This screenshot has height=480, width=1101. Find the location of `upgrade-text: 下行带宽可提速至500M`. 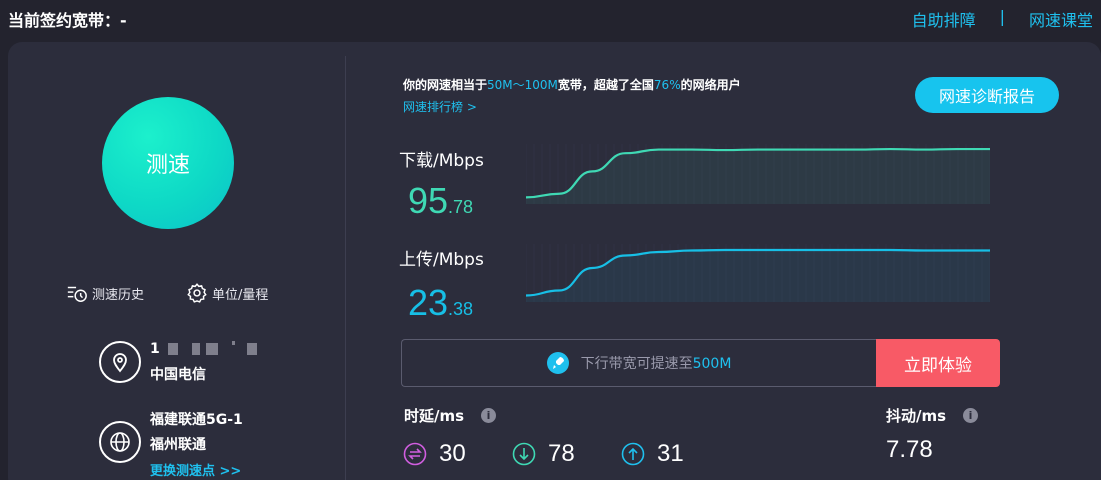

upgrade-text: 下行带宽可提速至500M is located at coordinates (656, 363).